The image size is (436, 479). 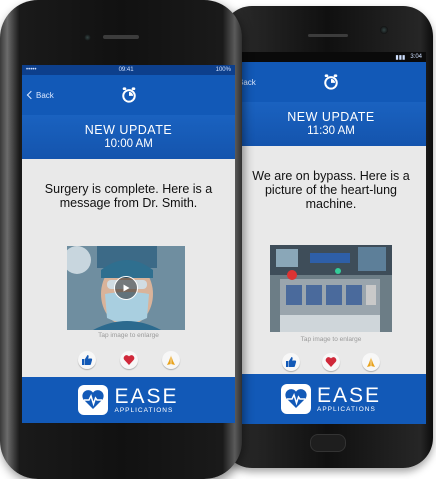 What do you see at coordinates (128, 144) in the screenshot?
I see `update-time: 10:00 AM` at bounding box center [128, 144].